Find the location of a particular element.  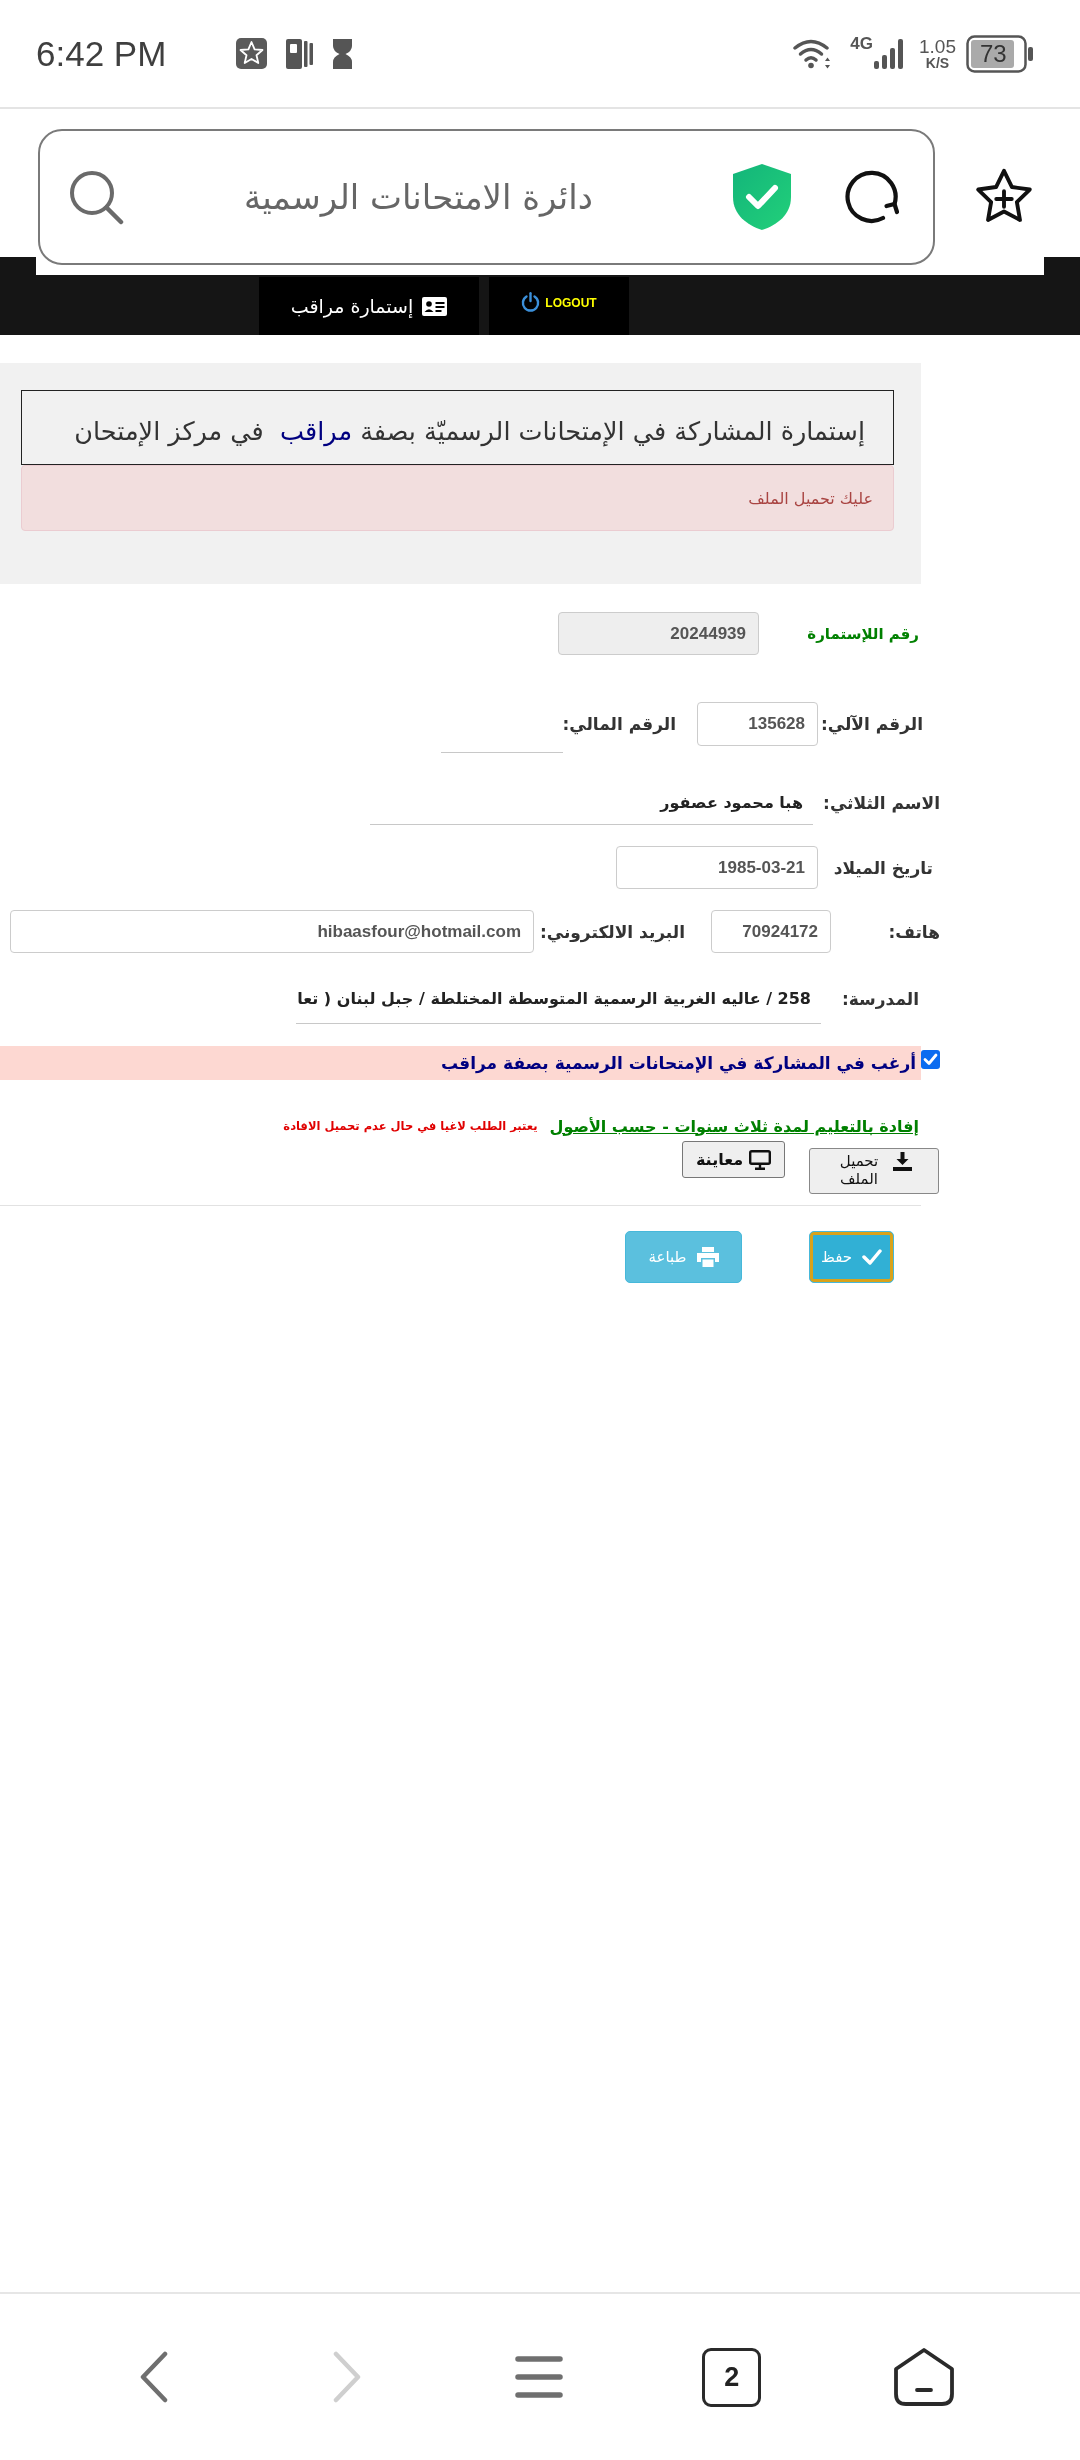

input-field: 20244939 is located at coordinates (658, 633).